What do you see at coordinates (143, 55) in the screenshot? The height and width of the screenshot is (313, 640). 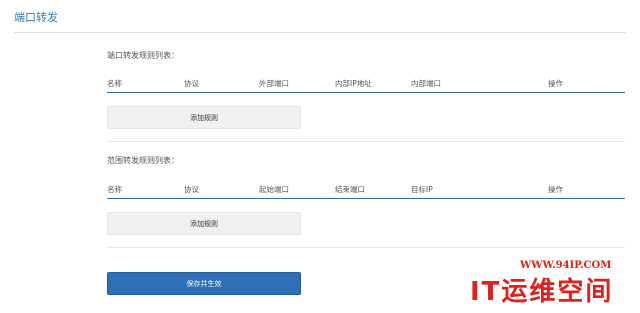 I see `port-rules-heading: 端口转发规则列表：` at bounding box center [143, 55].